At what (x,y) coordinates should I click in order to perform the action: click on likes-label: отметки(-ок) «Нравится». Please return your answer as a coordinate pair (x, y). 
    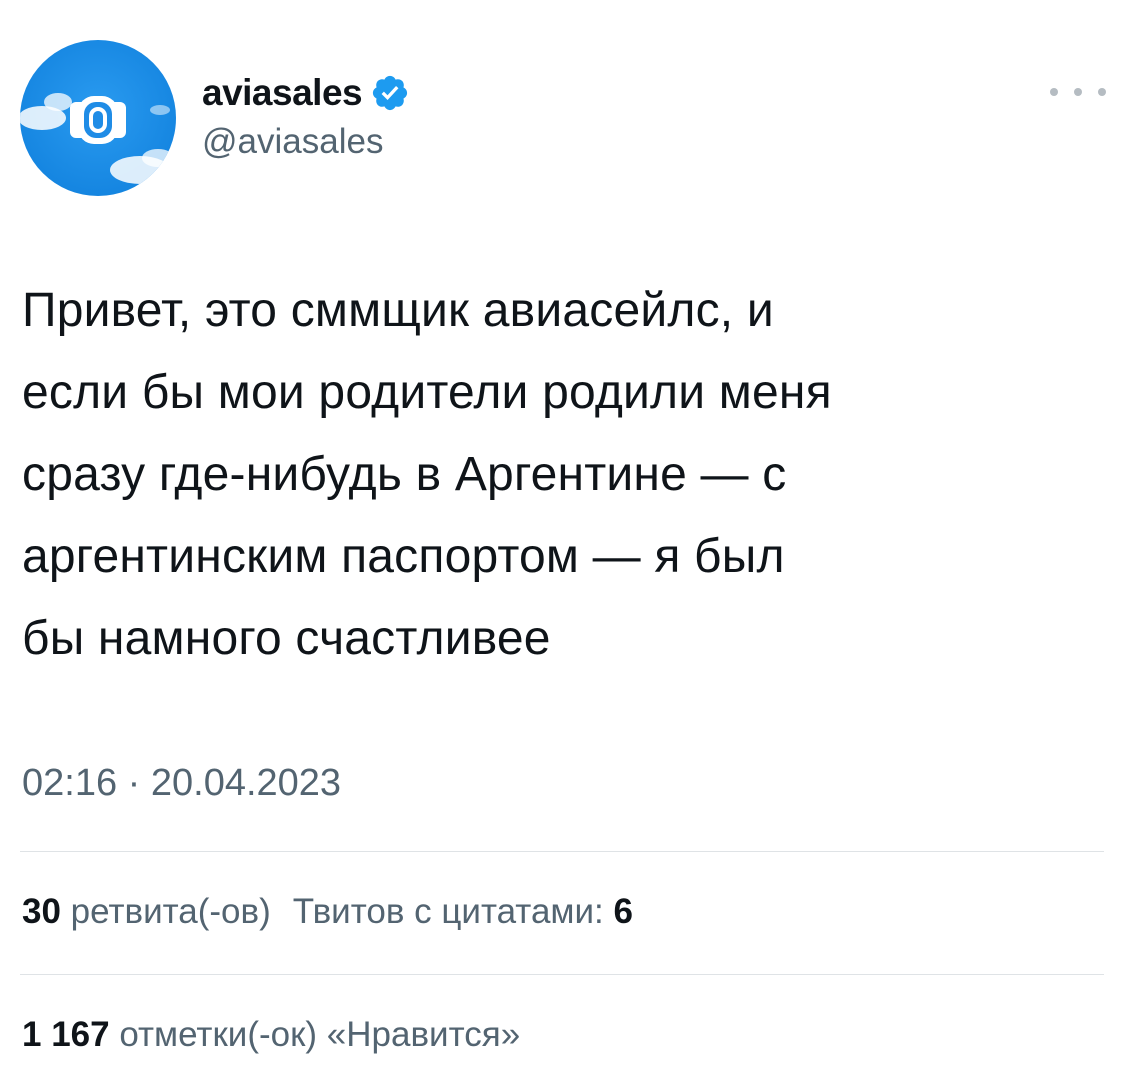
    Looking at the image, I should click on (320, 1034).